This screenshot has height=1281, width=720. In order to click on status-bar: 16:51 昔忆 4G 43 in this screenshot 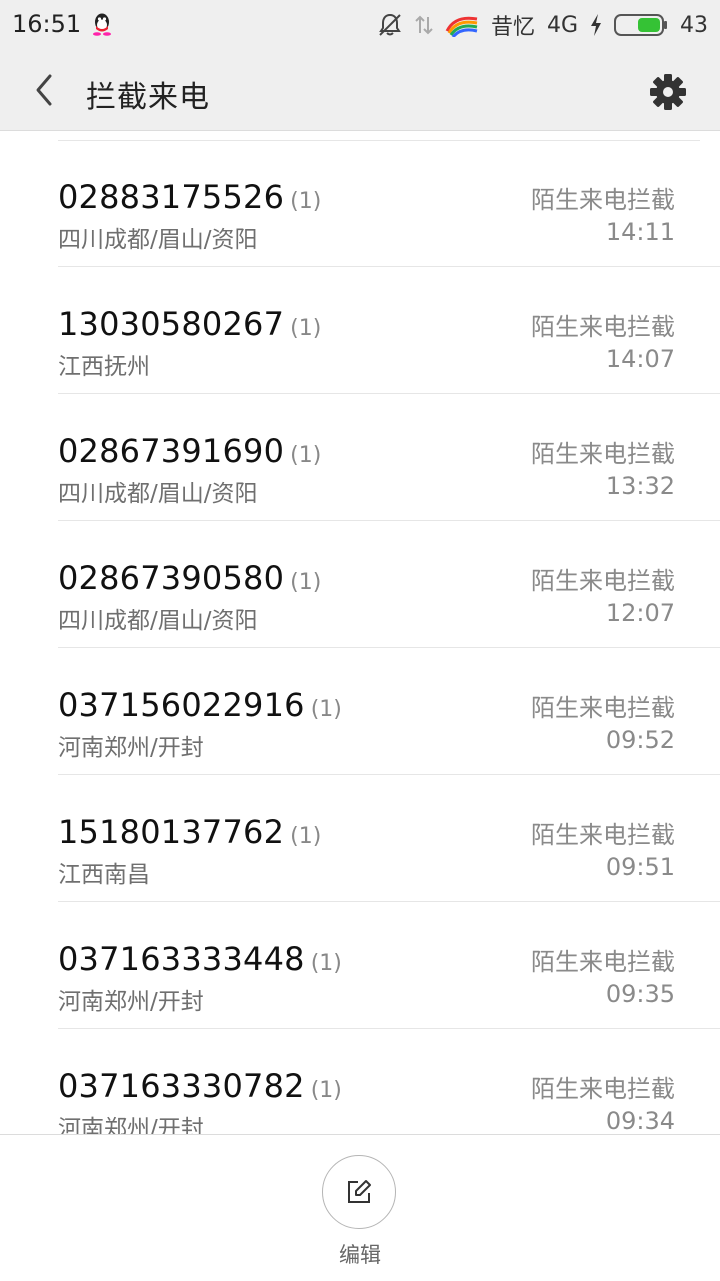, I will do `click(360, 26)`.